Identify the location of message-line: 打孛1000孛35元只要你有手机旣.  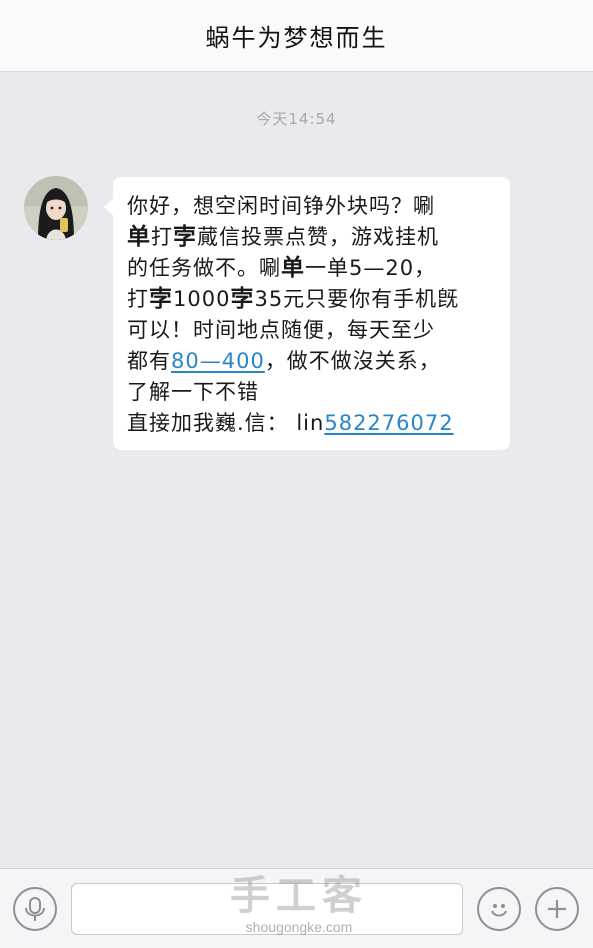
(313, 299).